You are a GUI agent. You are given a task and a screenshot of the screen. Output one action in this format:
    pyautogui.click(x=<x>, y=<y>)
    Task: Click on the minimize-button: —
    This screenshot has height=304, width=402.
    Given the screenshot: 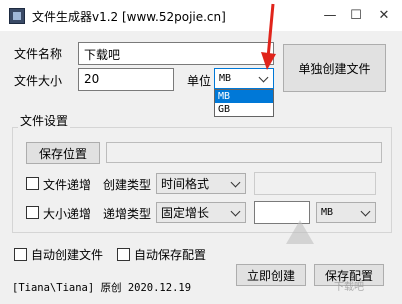 What is the action you would take?
    pyautogui.click(x=330, y=15)
    